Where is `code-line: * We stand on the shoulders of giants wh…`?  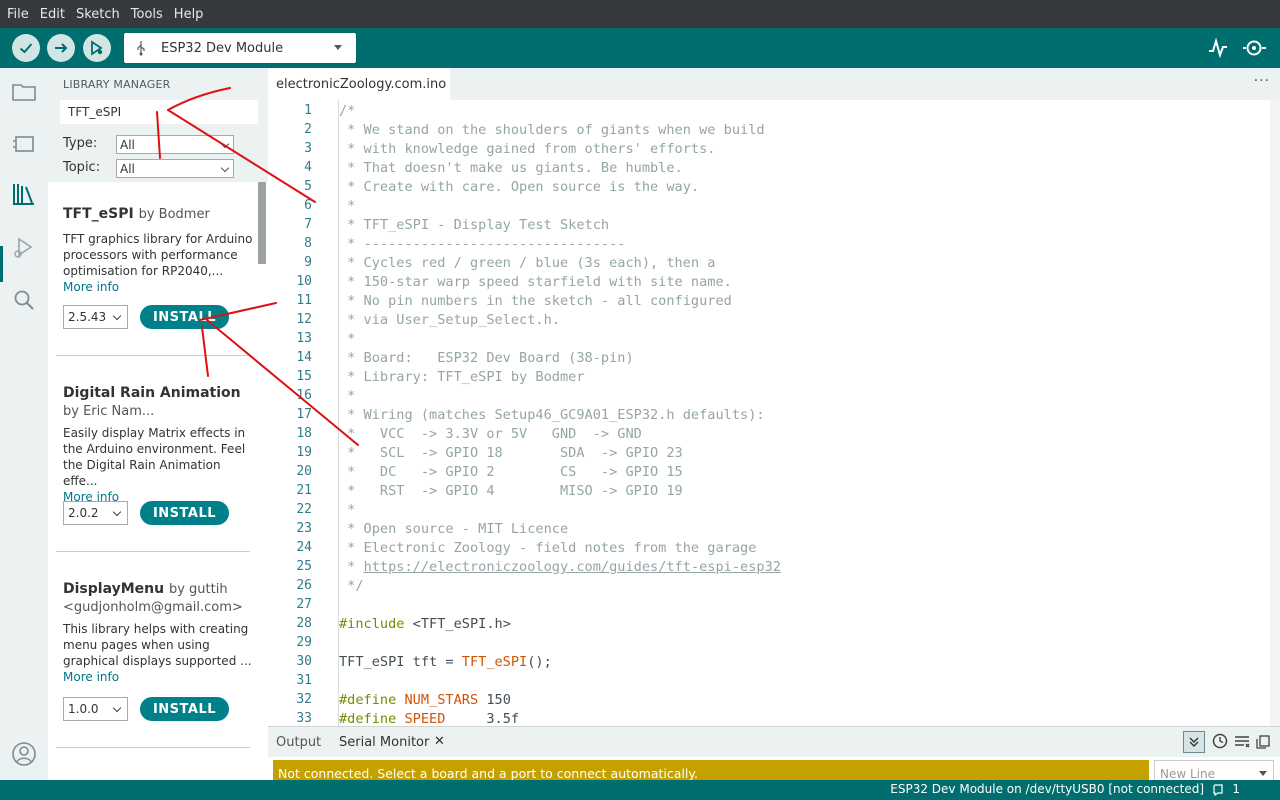 code-line: * We stand on the shoulders of giants wh… is located at coordinates (551, 130).